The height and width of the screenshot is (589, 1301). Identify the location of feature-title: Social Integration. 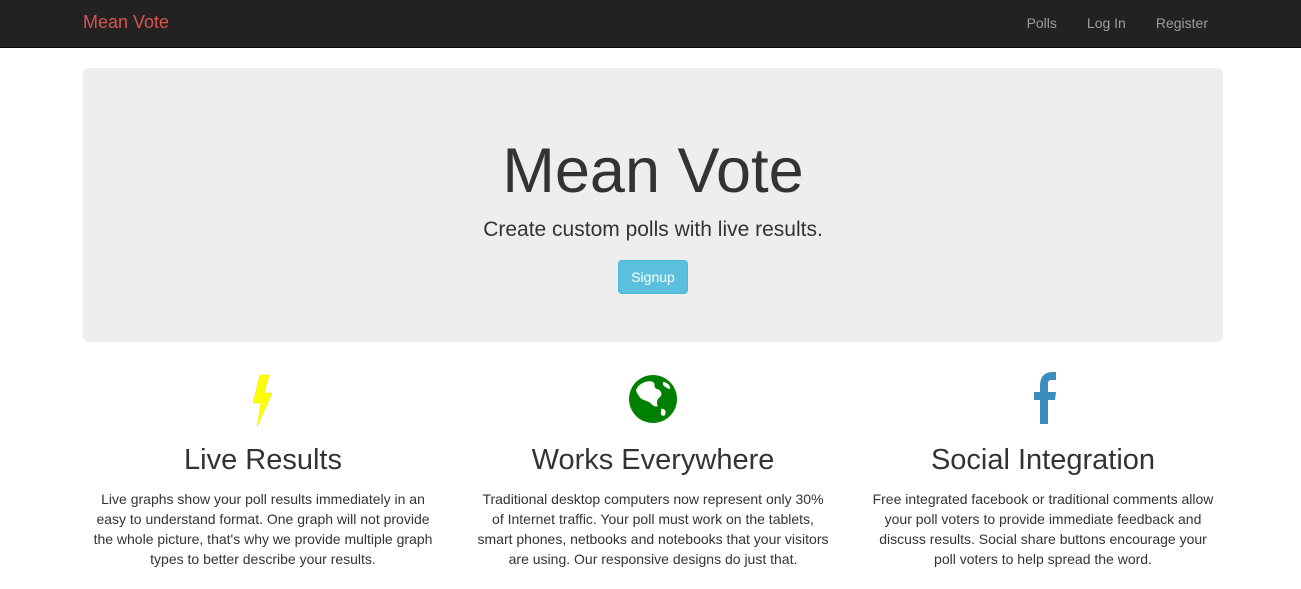
(1043, 460).